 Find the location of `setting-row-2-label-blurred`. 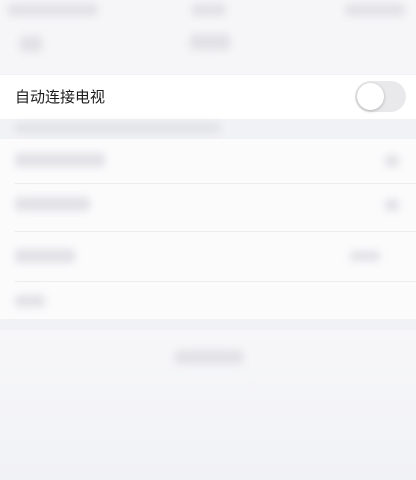

setting-row-2-label-blurred is located at coordinates (52, 204).